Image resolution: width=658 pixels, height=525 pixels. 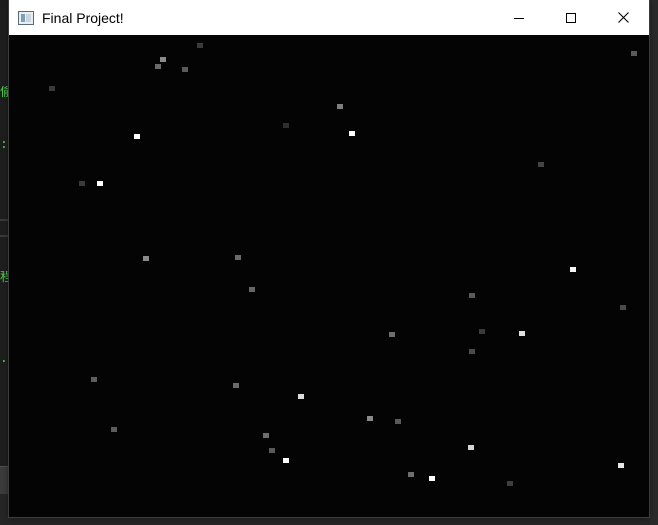 I want to click on maximize-button, so click(x=571, y=17).